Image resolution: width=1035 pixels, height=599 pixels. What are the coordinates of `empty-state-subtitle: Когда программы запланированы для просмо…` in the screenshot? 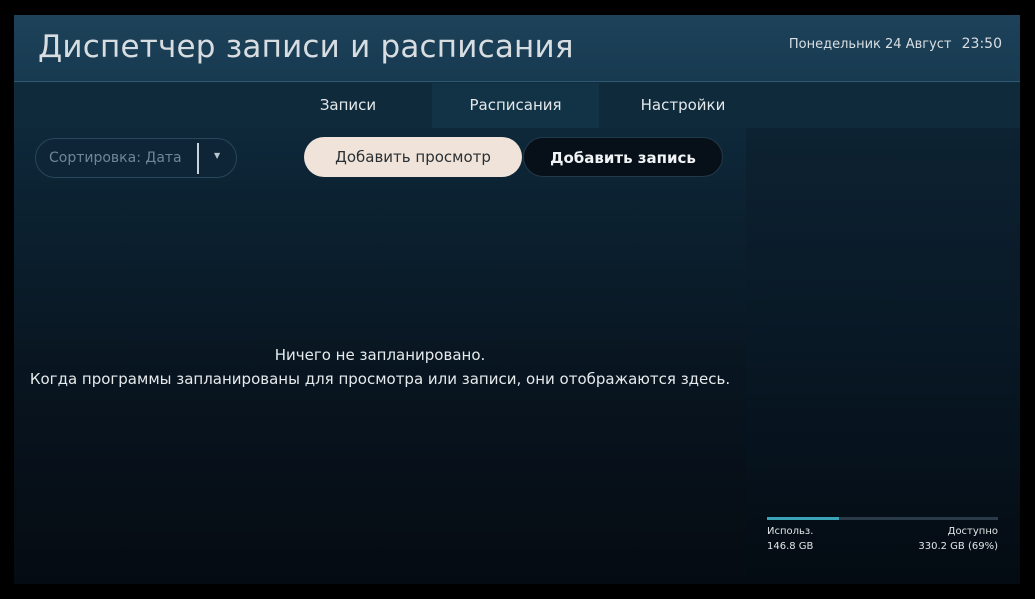 It's located at (380, 379).